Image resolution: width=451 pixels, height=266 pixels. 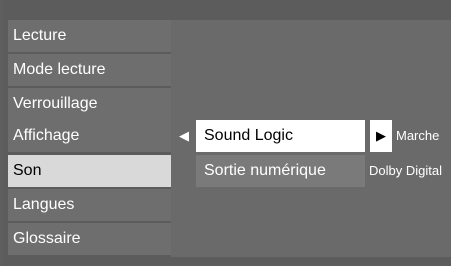 What do you see at coordinates (91, 136) in the screenshot?
I see `menu-item-affichage: Affichage` at bounding box center [91, 136].